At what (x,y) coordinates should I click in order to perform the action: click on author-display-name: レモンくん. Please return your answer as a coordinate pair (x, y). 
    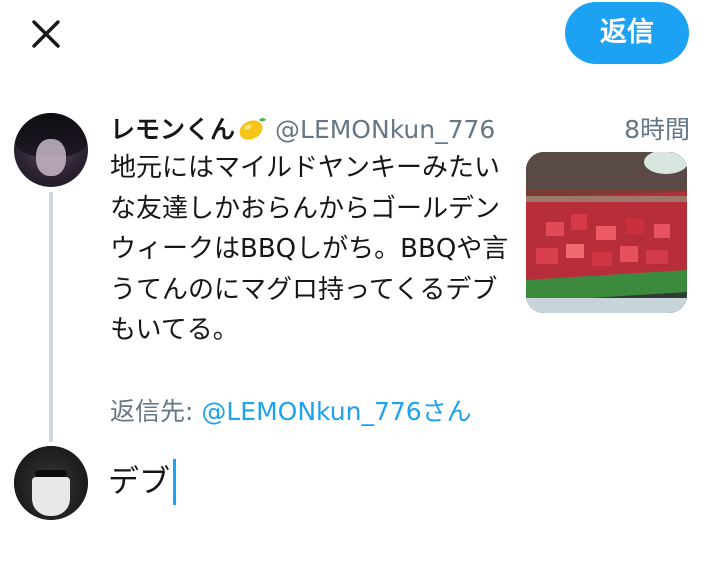
    Looking at the image, I should click on (172, 129).